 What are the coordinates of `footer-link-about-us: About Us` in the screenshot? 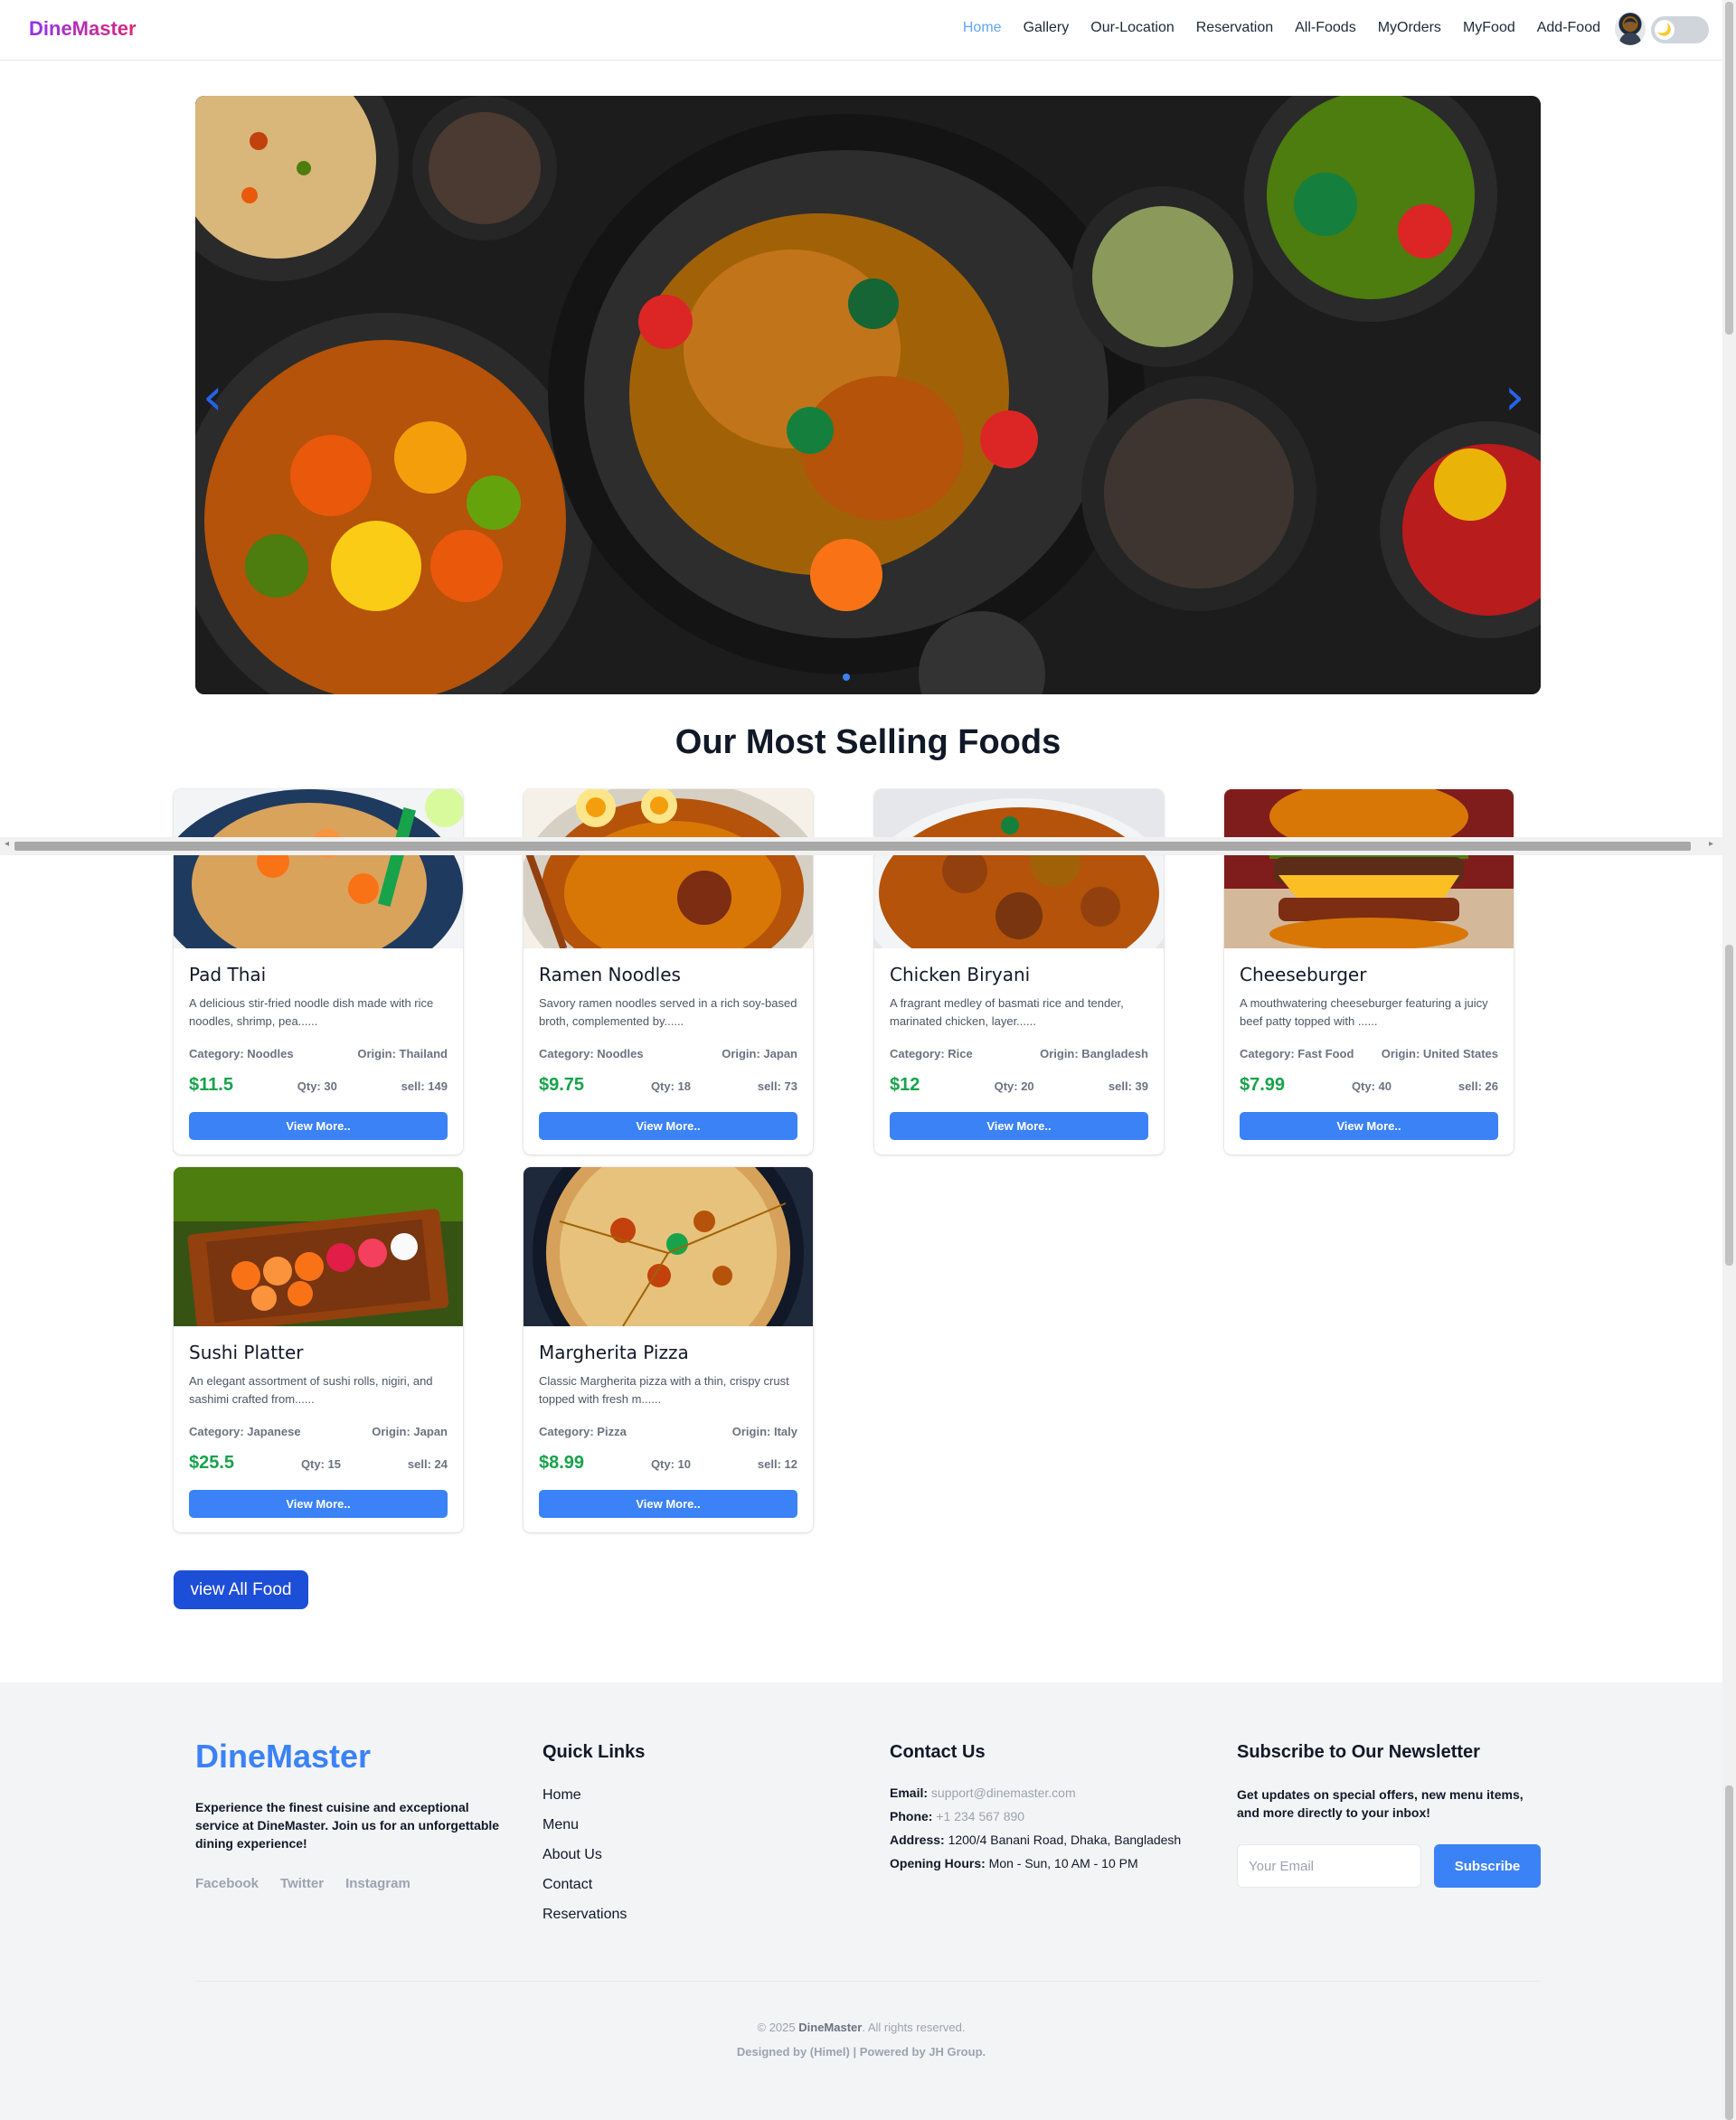 It's located at (584, 1855).